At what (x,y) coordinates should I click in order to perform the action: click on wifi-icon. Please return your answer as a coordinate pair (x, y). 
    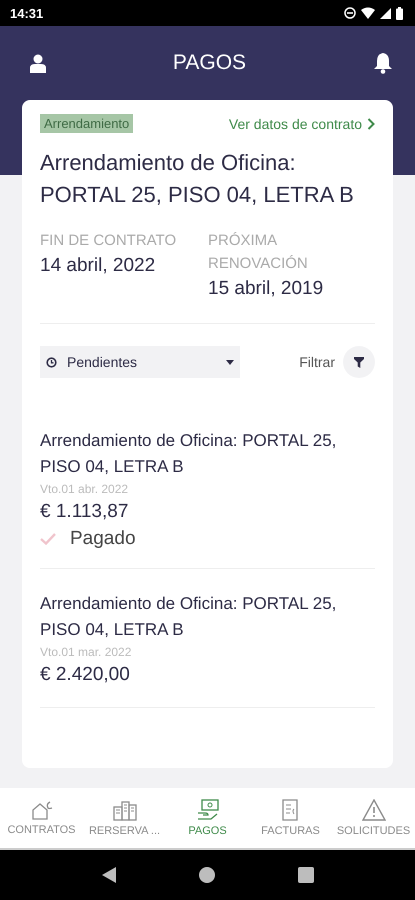
    Looking at the image, I should click on (368, 13).